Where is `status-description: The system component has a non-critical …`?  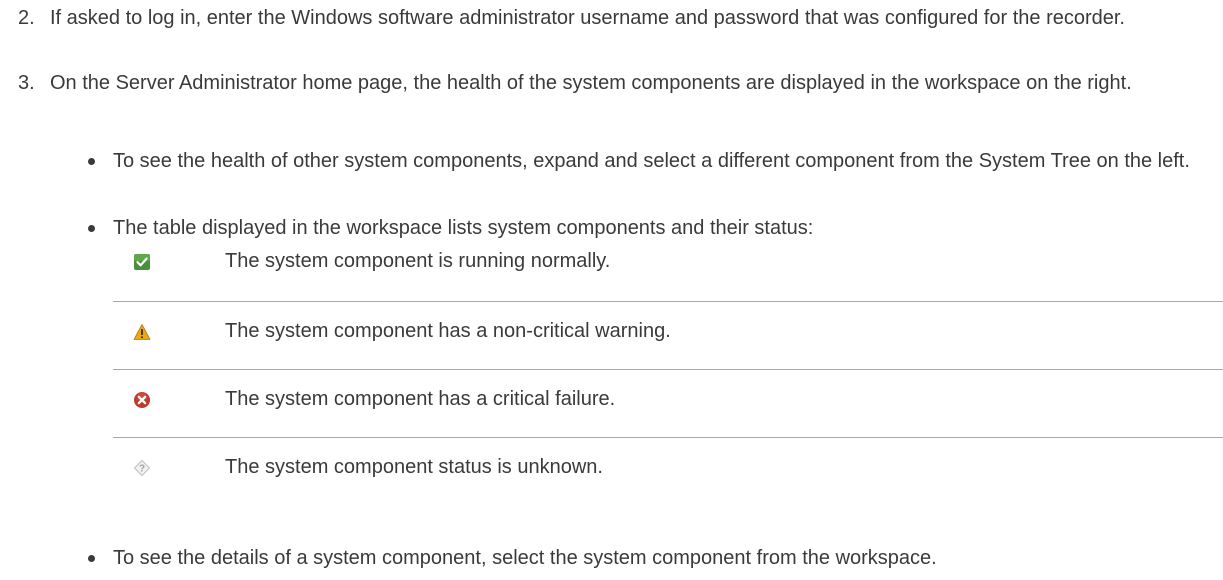
status-description: The system component has a non-critical … is located at coordinates (448, 331).